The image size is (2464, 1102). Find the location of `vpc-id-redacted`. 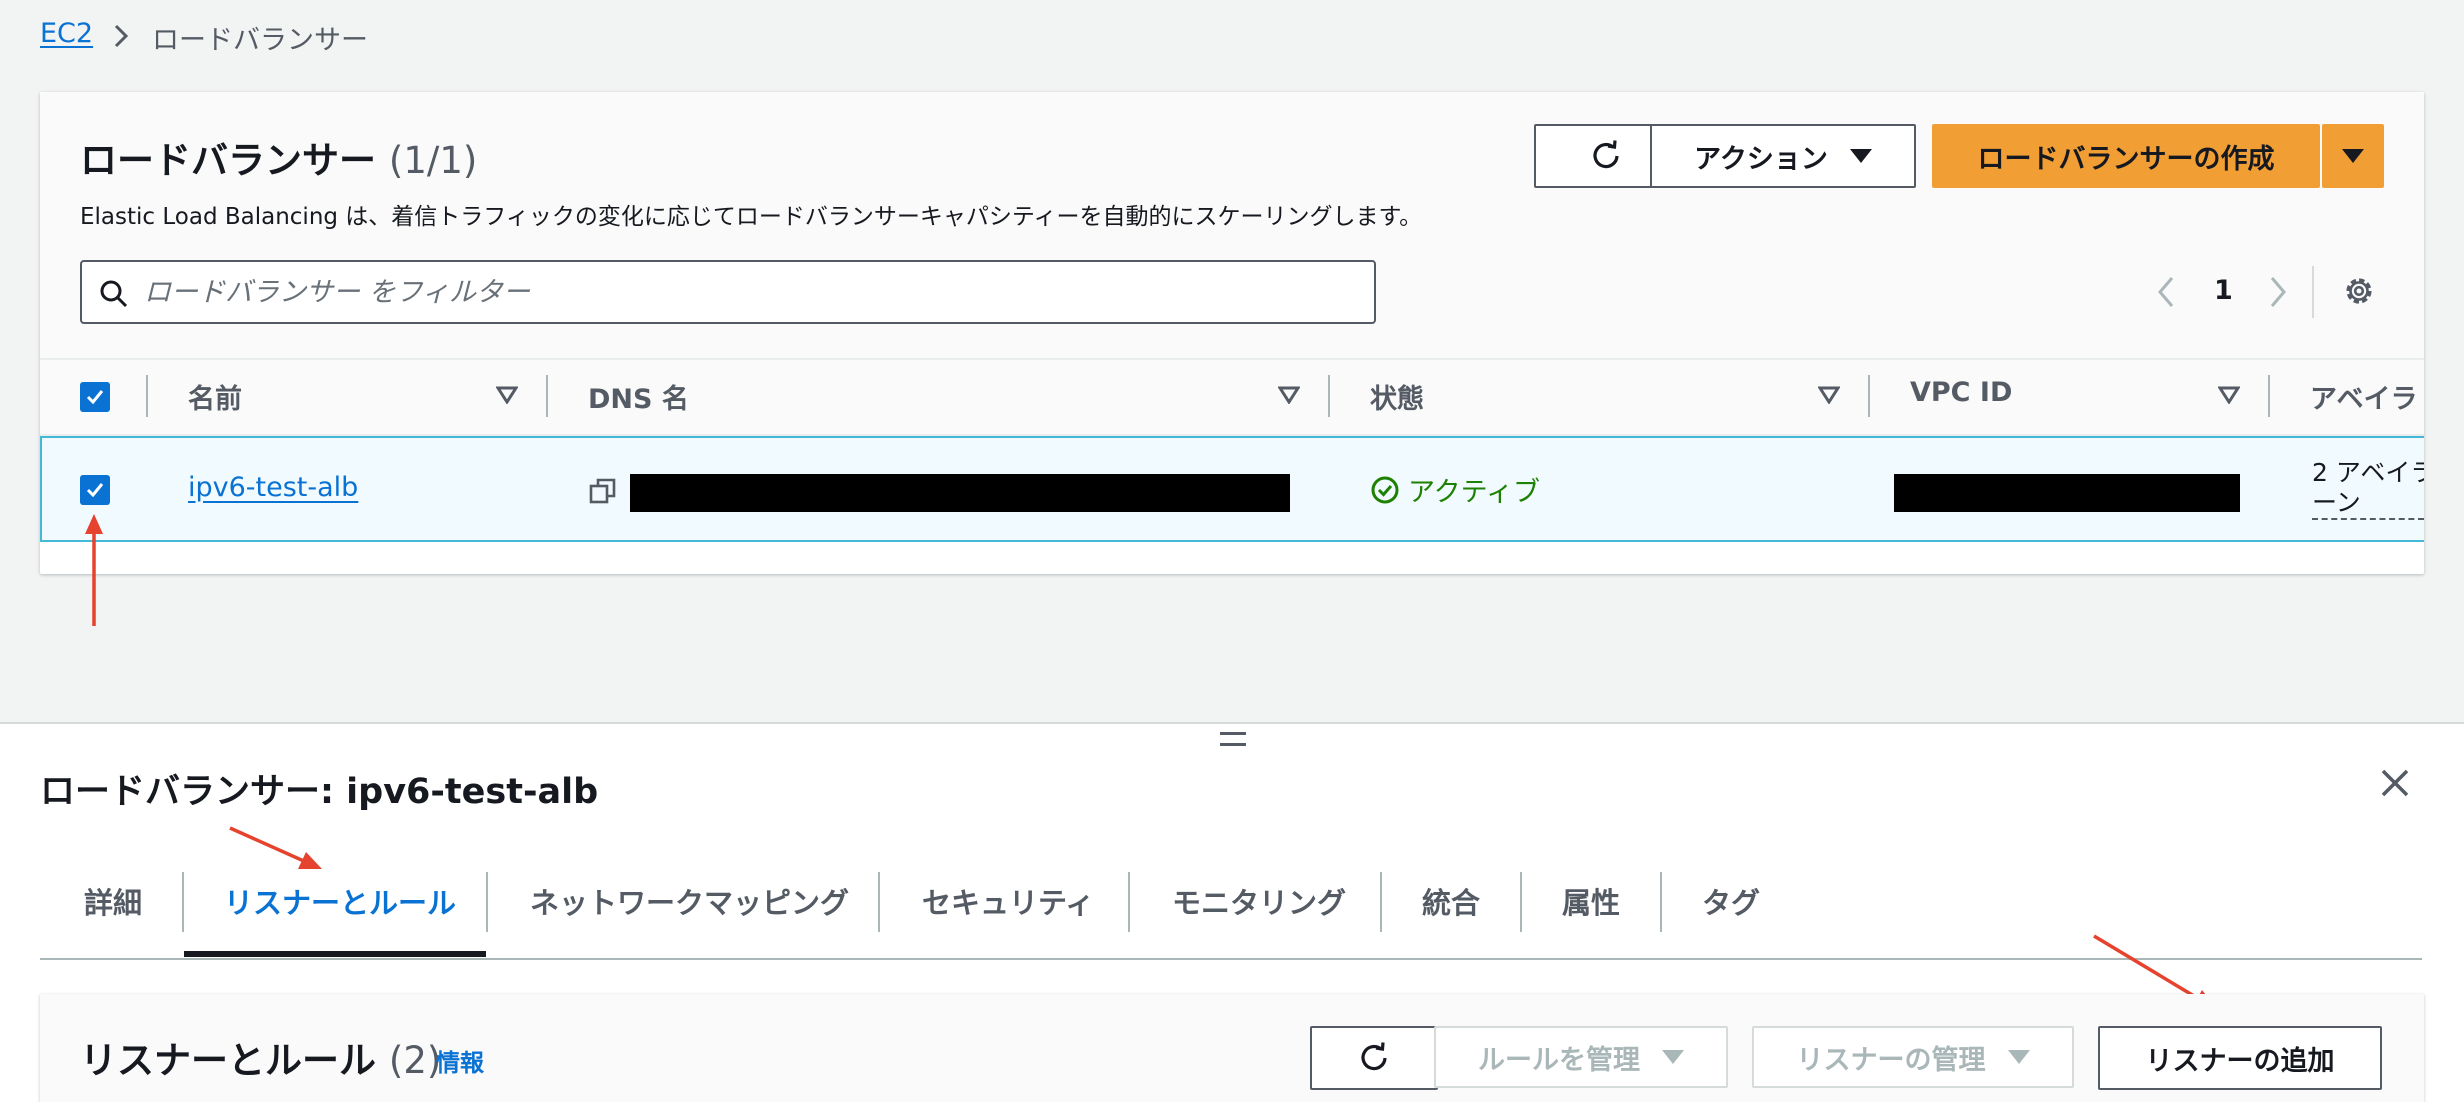

vpc-id-redacted is located at coordinates (2067, 493).